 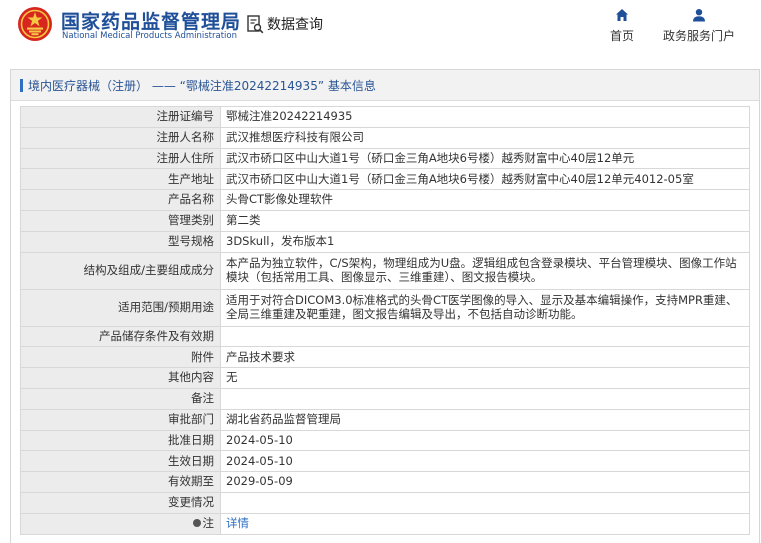 What do you see at coordinates (151, 22) in the screenshot?
I see `site-title: 国家药品监督管理局` at bounding box center [151, 22].